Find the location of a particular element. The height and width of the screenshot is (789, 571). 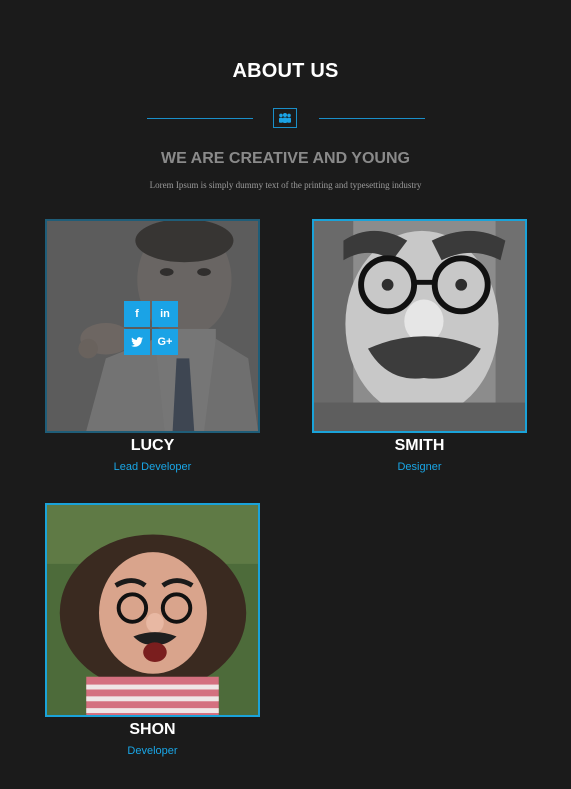

team-photo: f in G+ is located at coordinates (152, 326).